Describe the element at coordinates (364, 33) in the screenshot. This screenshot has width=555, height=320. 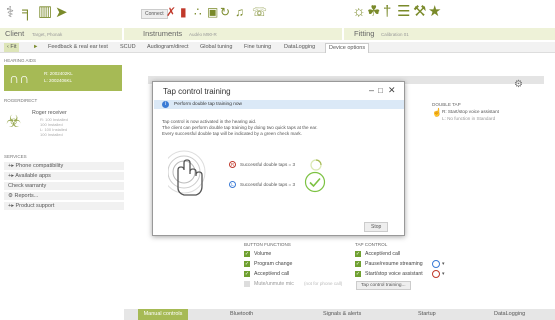
I see `fitting-label: Fitting` at that location.